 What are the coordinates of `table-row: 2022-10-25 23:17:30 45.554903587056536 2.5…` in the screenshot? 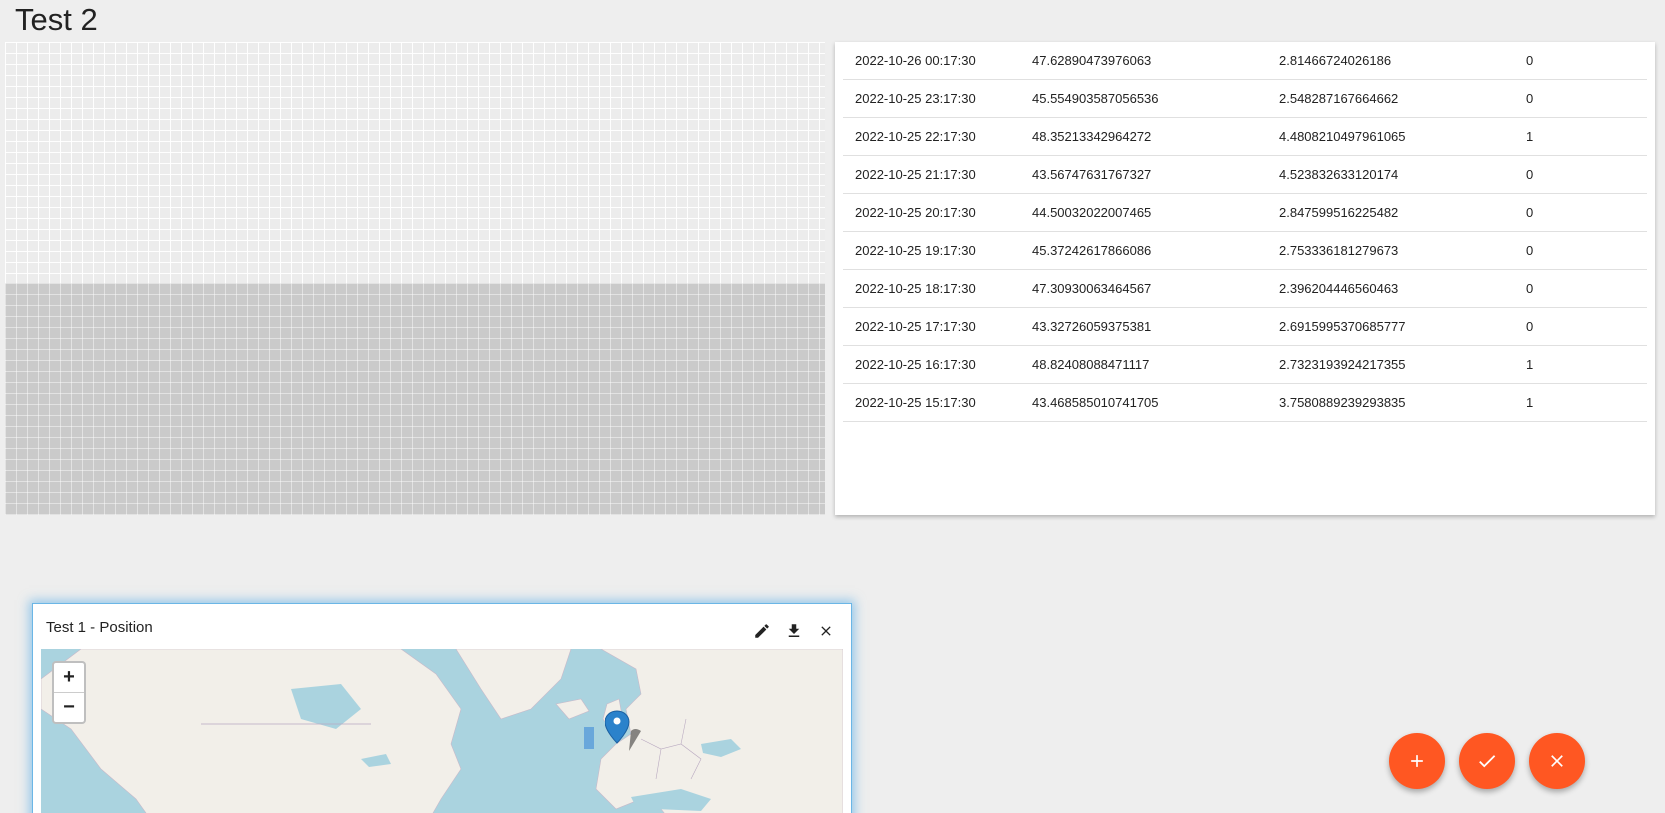 It's located at (1245, 98).